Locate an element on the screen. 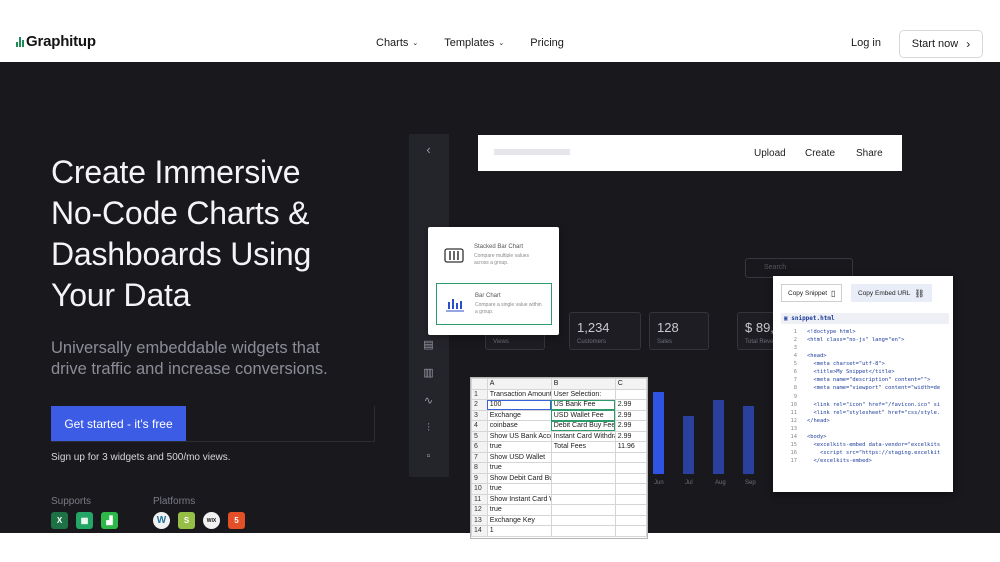 The height and width of the screenshot is (562, 1000). start-now-button: Start now › is located at coordinates (941, 44).